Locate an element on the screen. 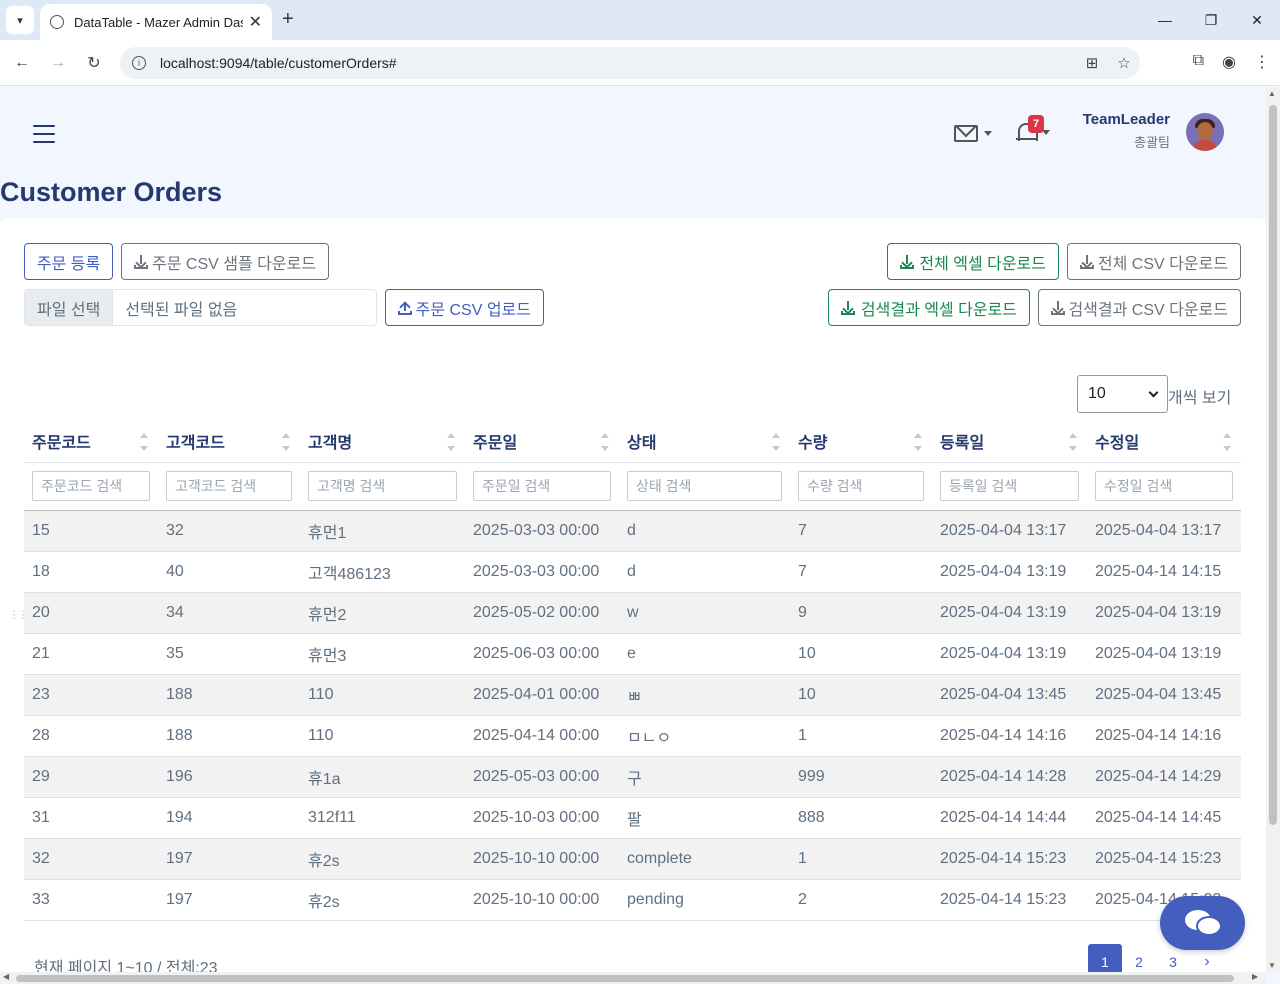 The image size is (1280, 984). result-excel-download-button: 검색결과 엑셀 다운로드 is located at coordinates (929, 307).